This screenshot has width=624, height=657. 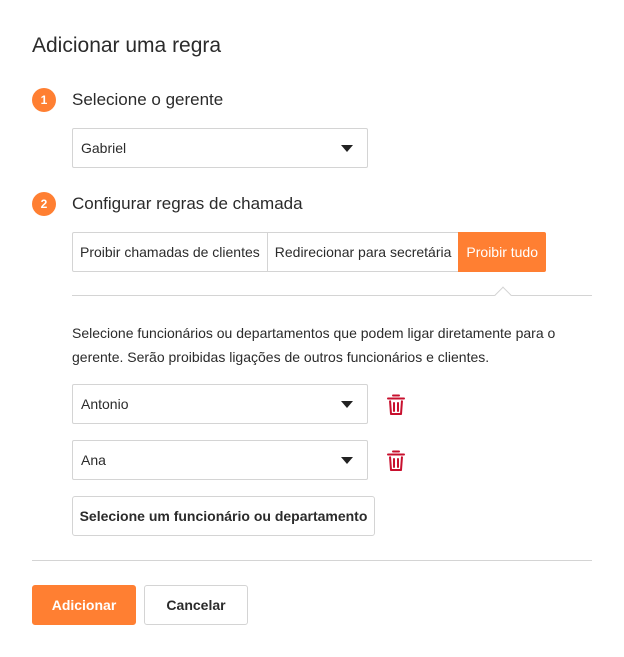 I want to click on tab-block-all: Proibir tudo, so click(x=502, y=252).